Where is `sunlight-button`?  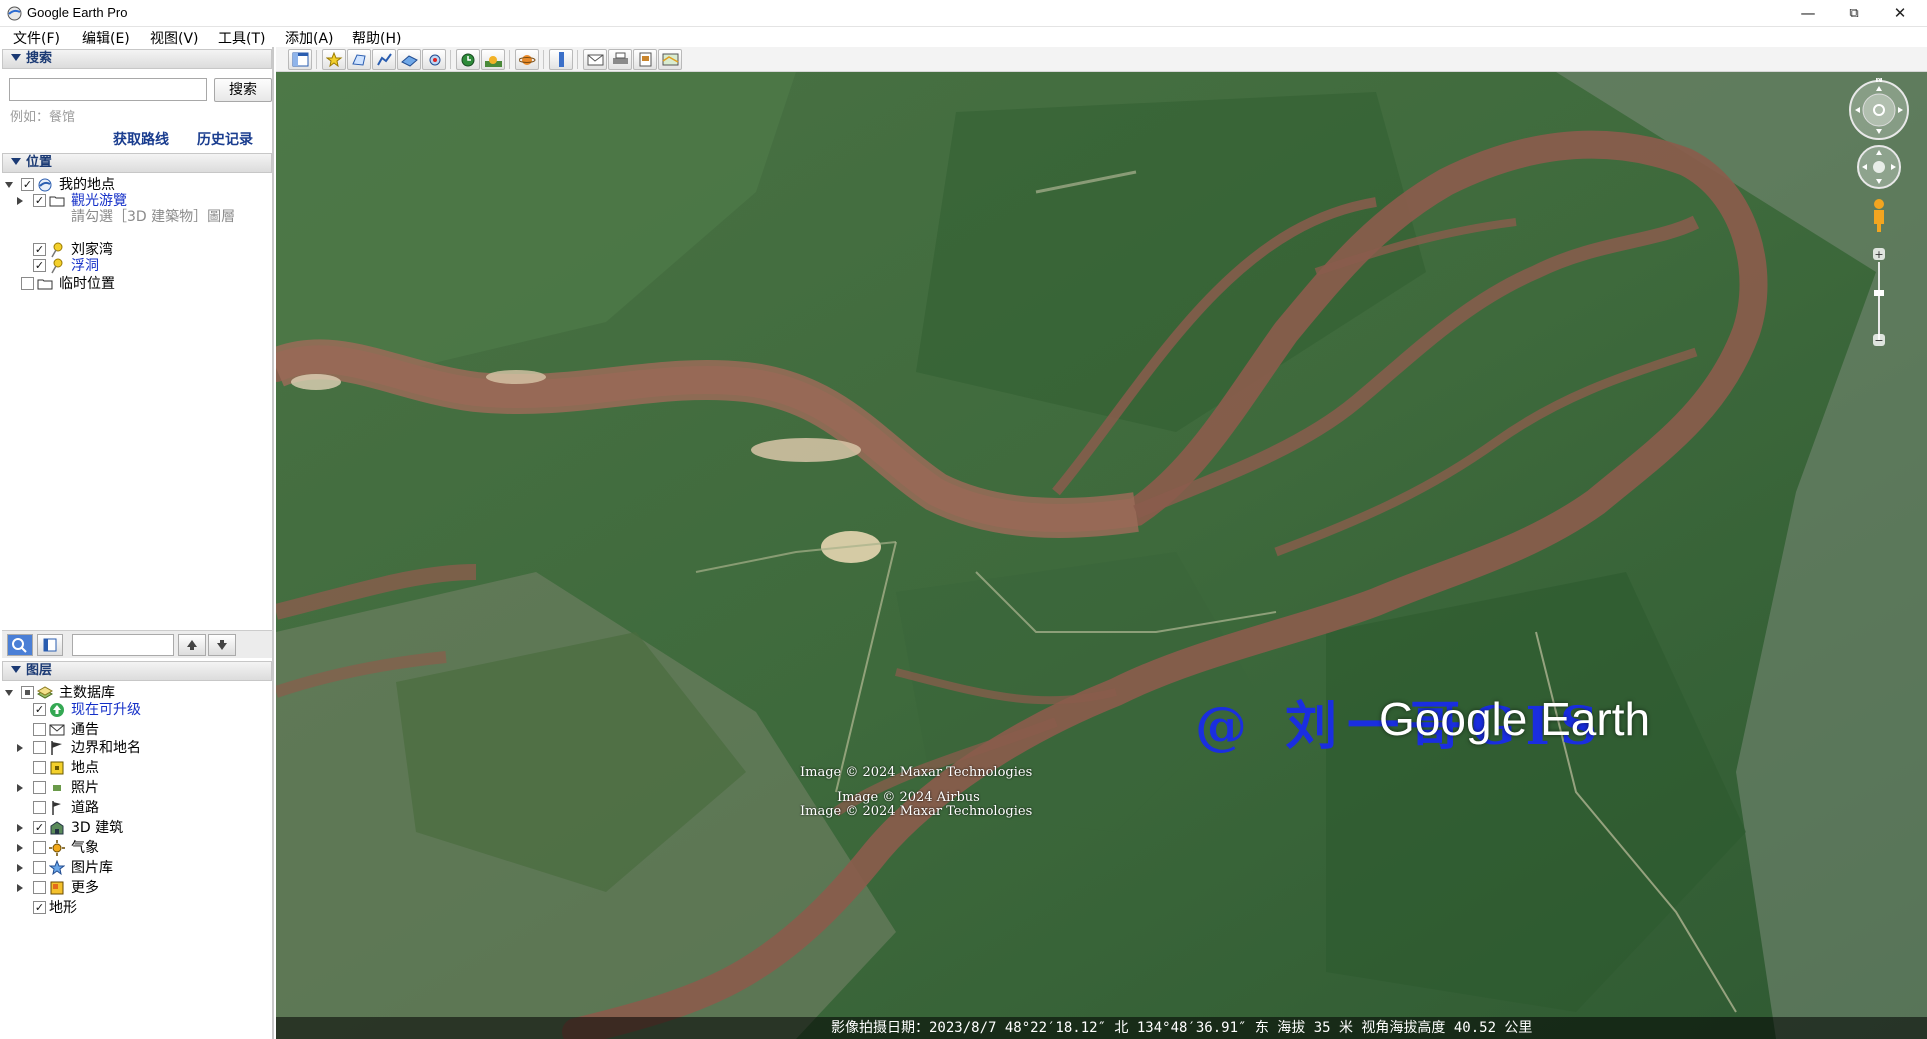
sunlight-button is located at coordinates (493, 59).